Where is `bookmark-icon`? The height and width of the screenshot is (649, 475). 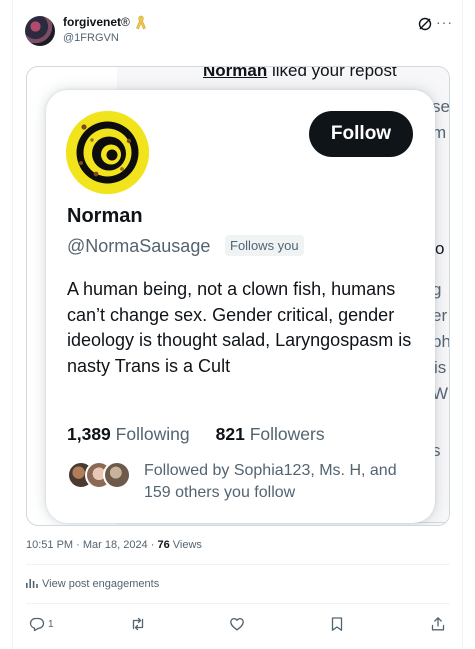 bookmark-icon is located at coordinates (337, 624).